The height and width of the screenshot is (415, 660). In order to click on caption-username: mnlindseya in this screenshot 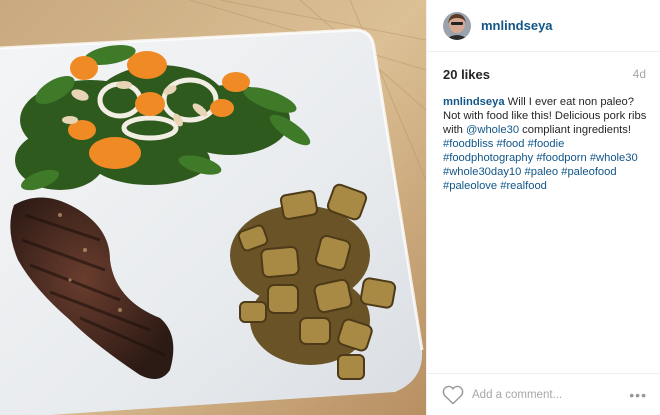, I will do `click(474, 102)`.